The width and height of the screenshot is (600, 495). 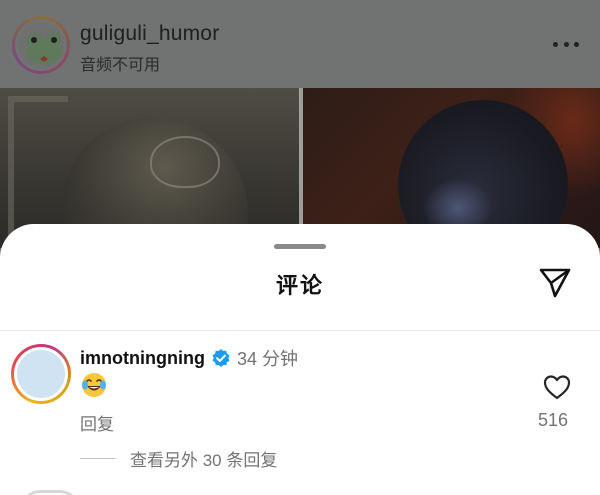 I want to click on sheet-divider, so click(x=300, y=330).